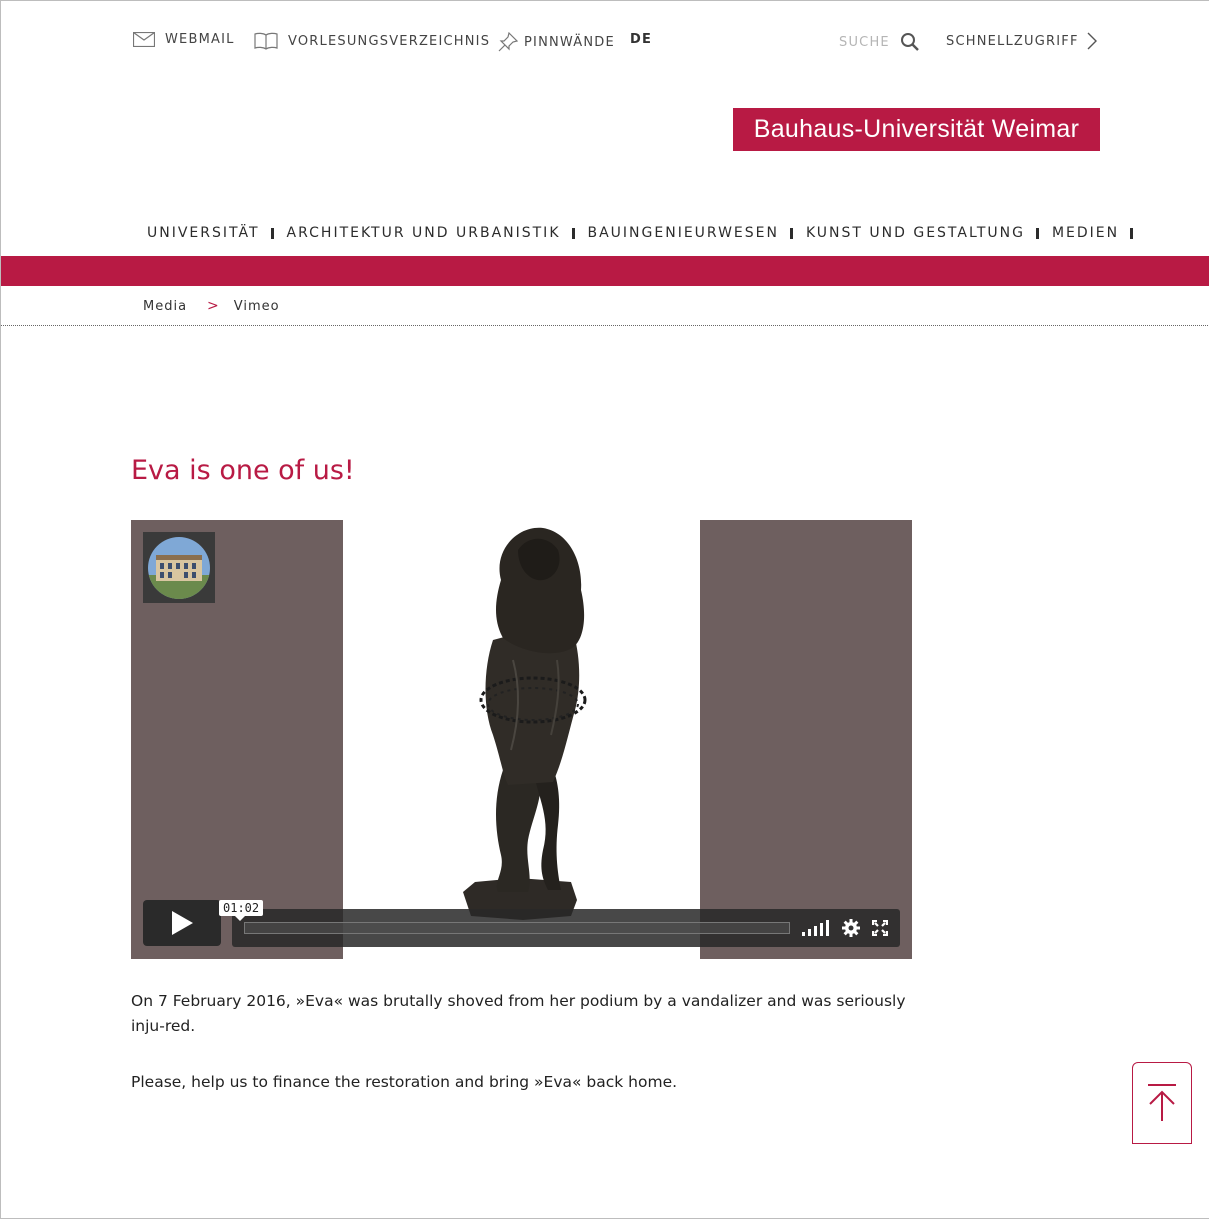  I want to click on page-title: Eva is one of us!, so click(243, 470).